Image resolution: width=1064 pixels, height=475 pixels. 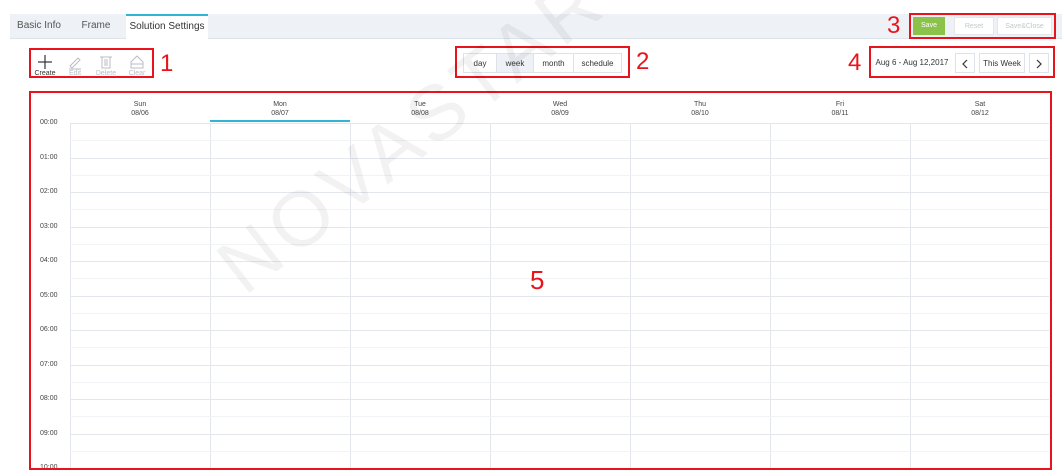 What do you see at coordinates (167, 63) in the screenshot?
I see `annotation-marker-1: 1` at bounding box center [167, 63].